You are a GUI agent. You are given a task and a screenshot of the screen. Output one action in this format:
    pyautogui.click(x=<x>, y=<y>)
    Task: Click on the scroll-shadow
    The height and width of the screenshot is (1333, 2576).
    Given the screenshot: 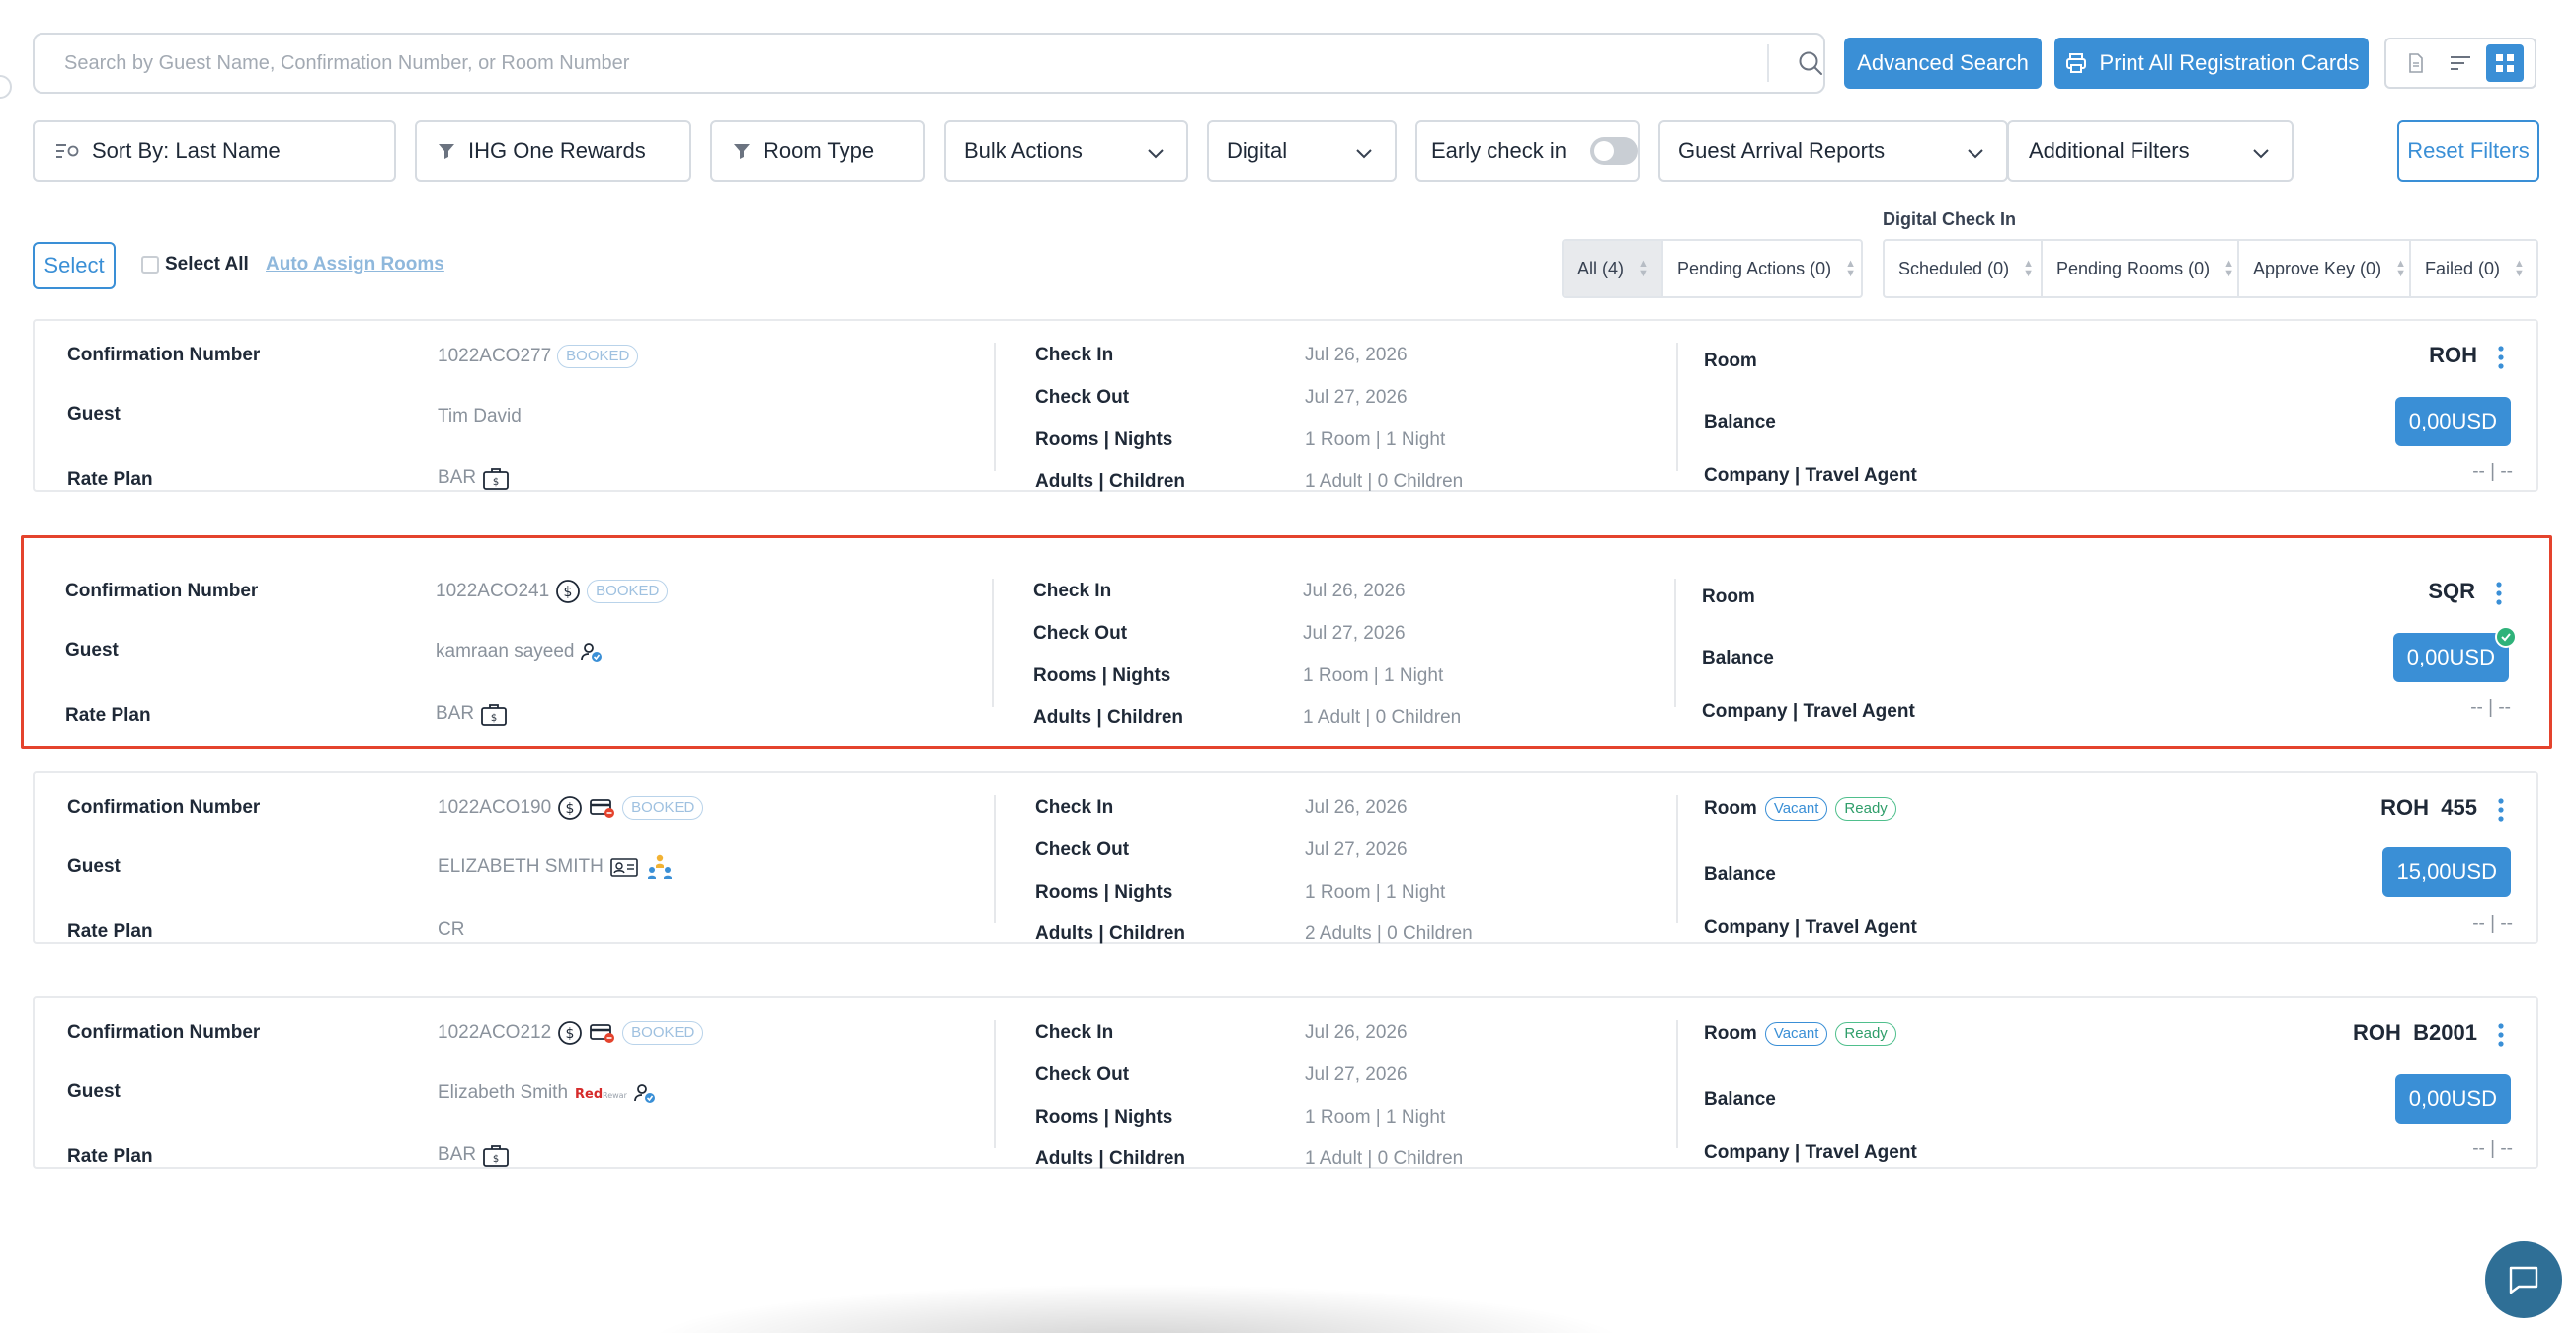 What is the action you would take?
    pyautogui.click(x=1136, y=1308)
    